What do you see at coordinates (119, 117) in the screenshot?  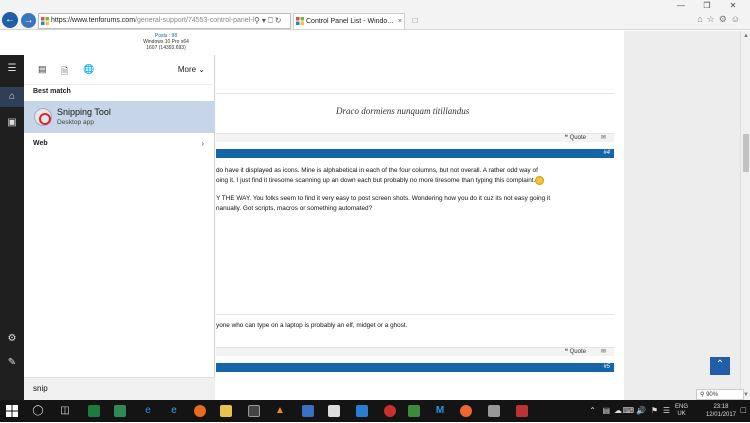 I see `best-match-result: Snipping Tool Desktop app` at bounding box center [119, 117].